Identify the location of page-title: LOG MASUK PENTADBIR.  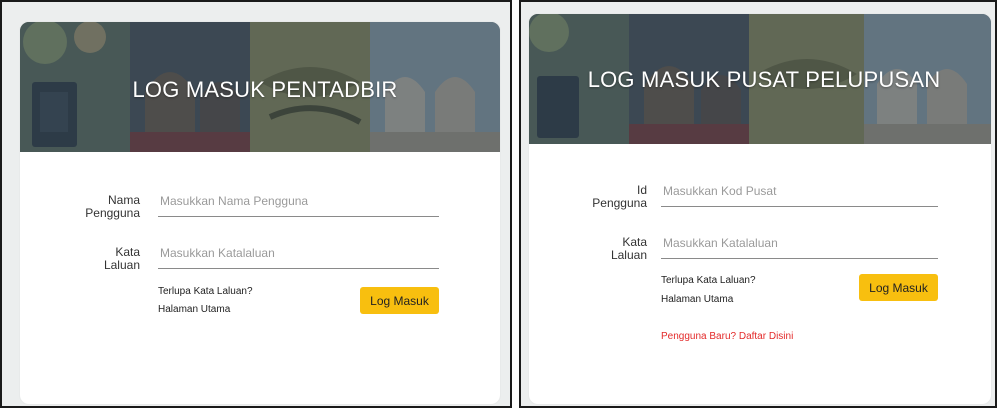
(265, 89).